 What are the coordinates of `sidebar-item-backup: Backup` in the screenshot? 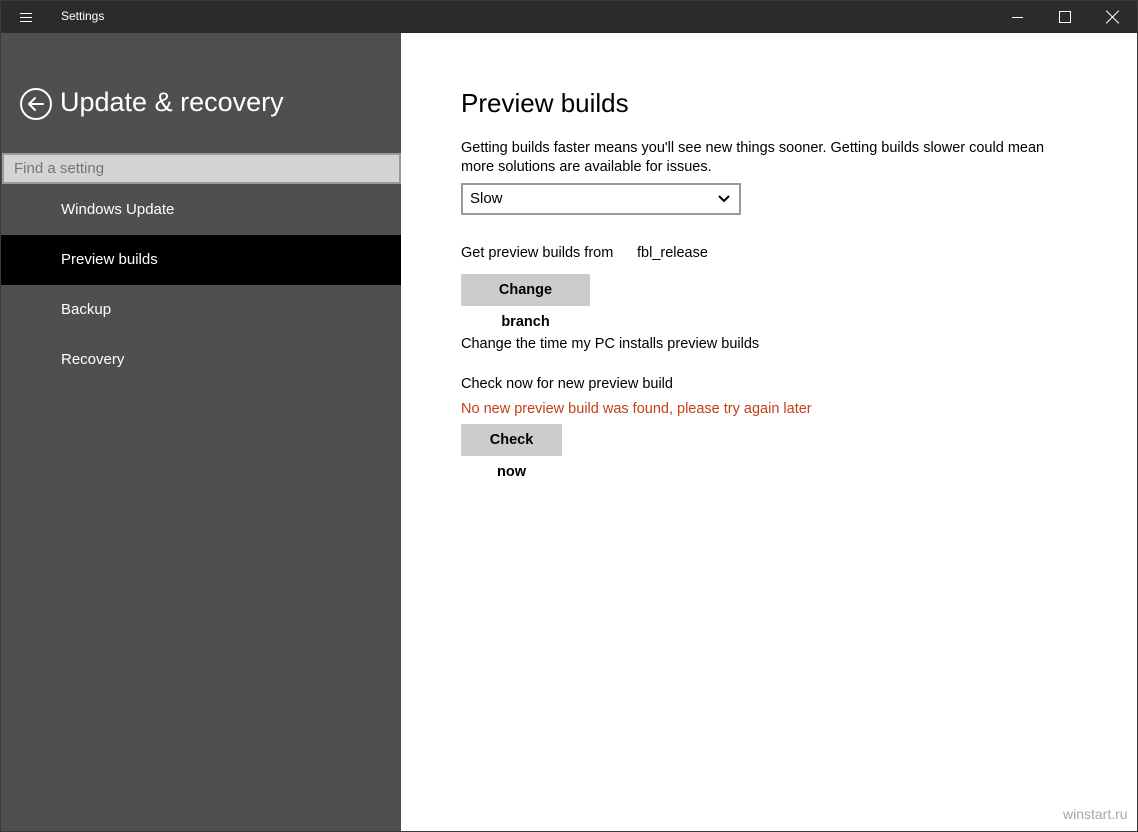 It's located at (201, 310).